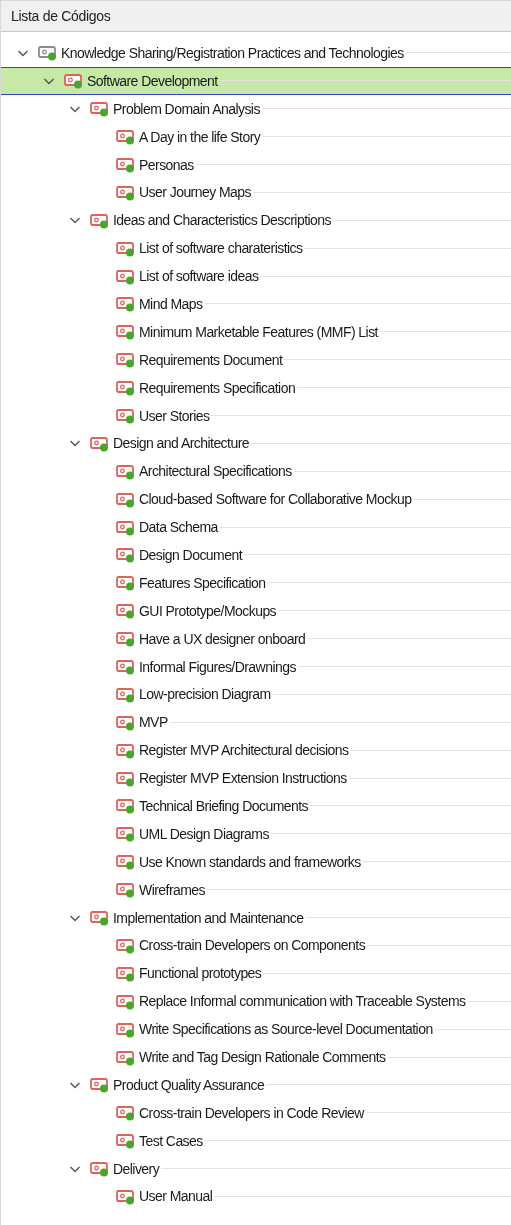 This screenshot has height=1225, width=511. Describe the element at coordinates (61, 16) in the screenshot. I see `panel-title: Lista de Códigos` at that location.